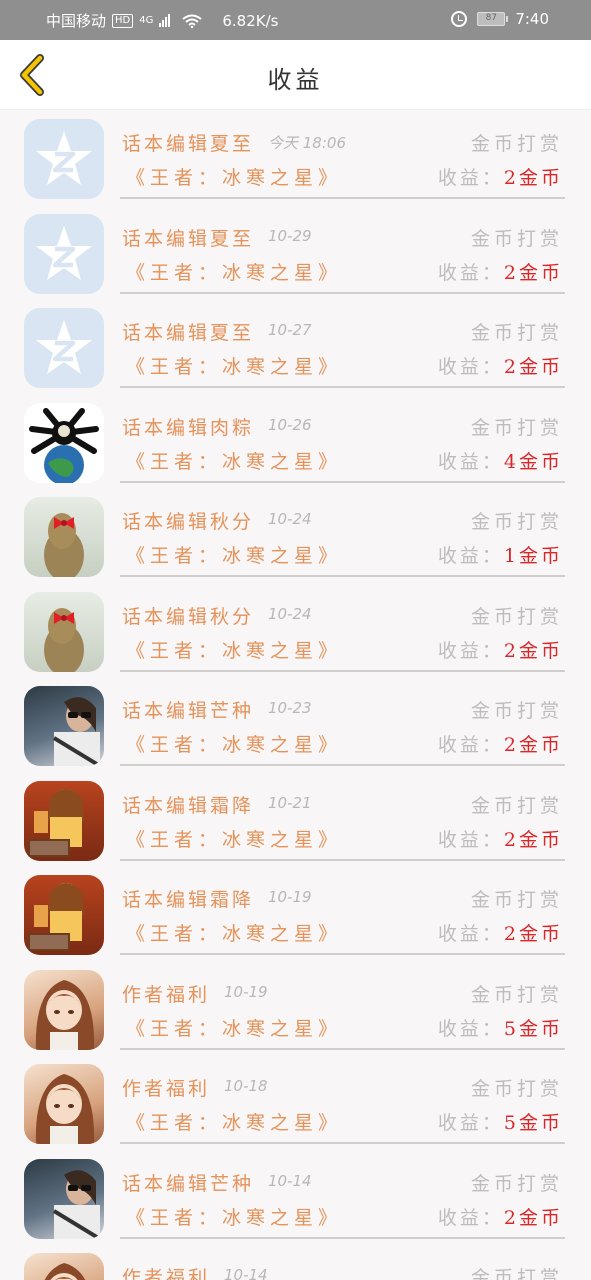 This screenshot has height=1280, width=591. I want to click on earning-row: 话本编辑芒种 10-23 金币打赏 《王者：冰寒之星》 收益：2金币, so click(295, 725).